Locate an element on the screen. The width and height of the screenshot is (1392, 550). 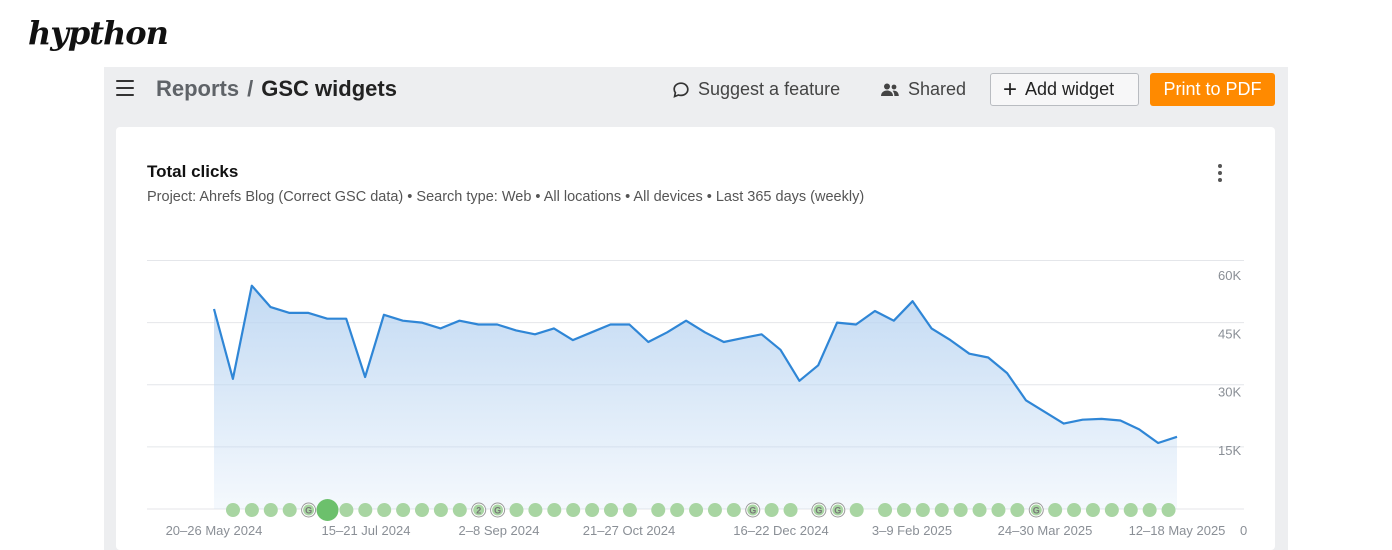
shared-label: Shared is located at coordinates (937, 89).